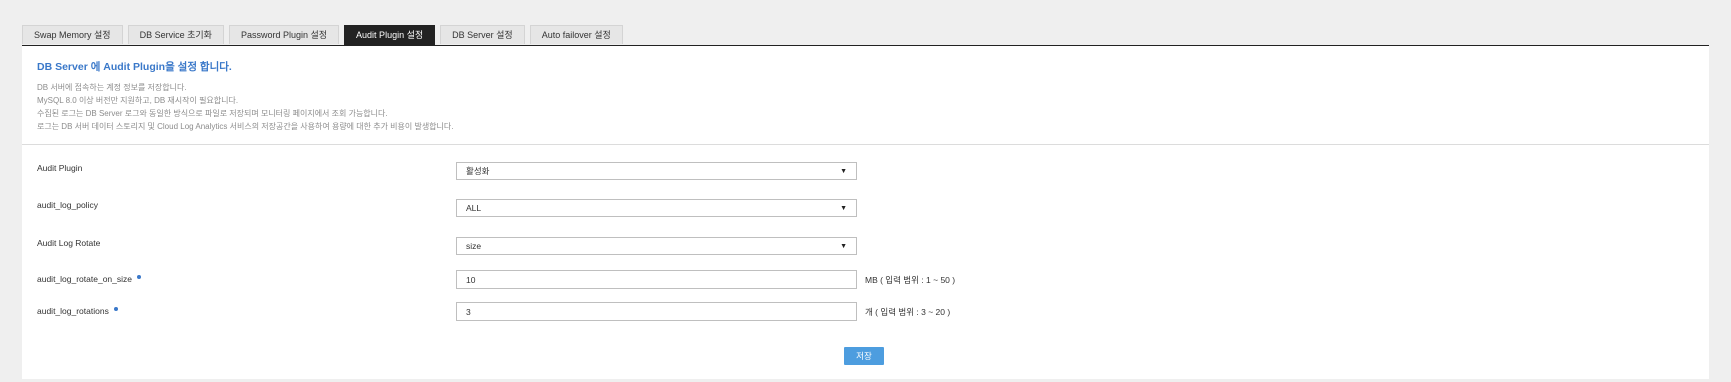 Image resolution: width=1731 pixels, height=382 pixels. What do you see at coordinates (84, 279) in the screenshot?
I see `audit-log-rotate-on-size-label-text: audit_log_rotate_on_size` at bounding box center [84, 279].